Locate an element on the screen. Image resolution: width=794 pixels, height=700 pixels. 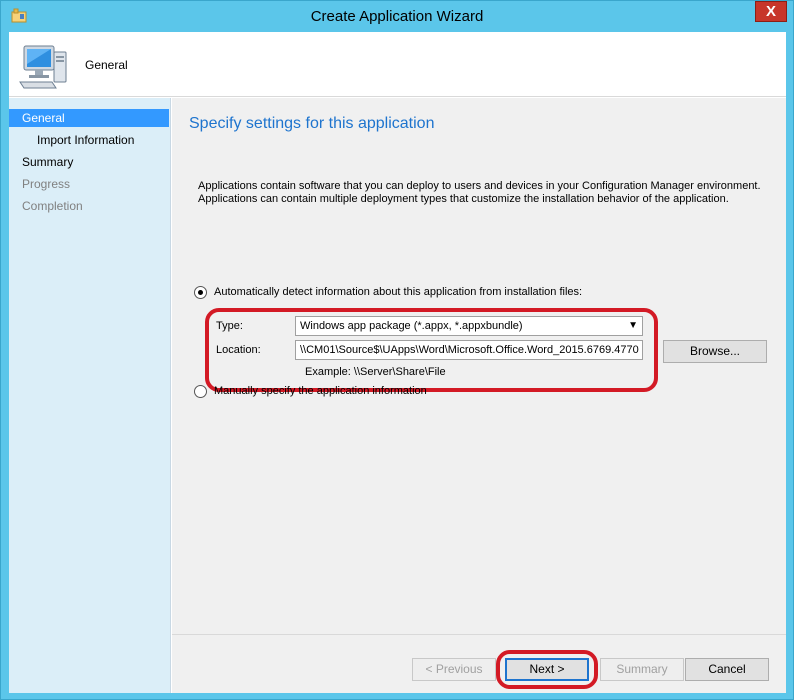
wizard-header: General is located at coordinates (397, 64).